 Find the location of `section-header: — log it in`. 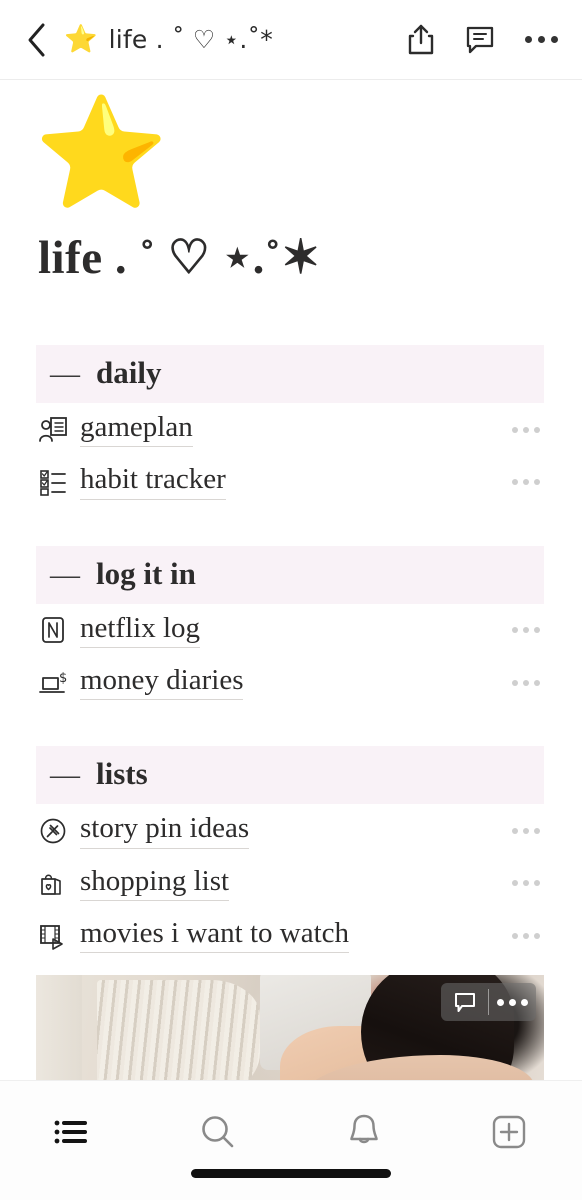

section-header: — log it in is located at coordinates (290, 574).